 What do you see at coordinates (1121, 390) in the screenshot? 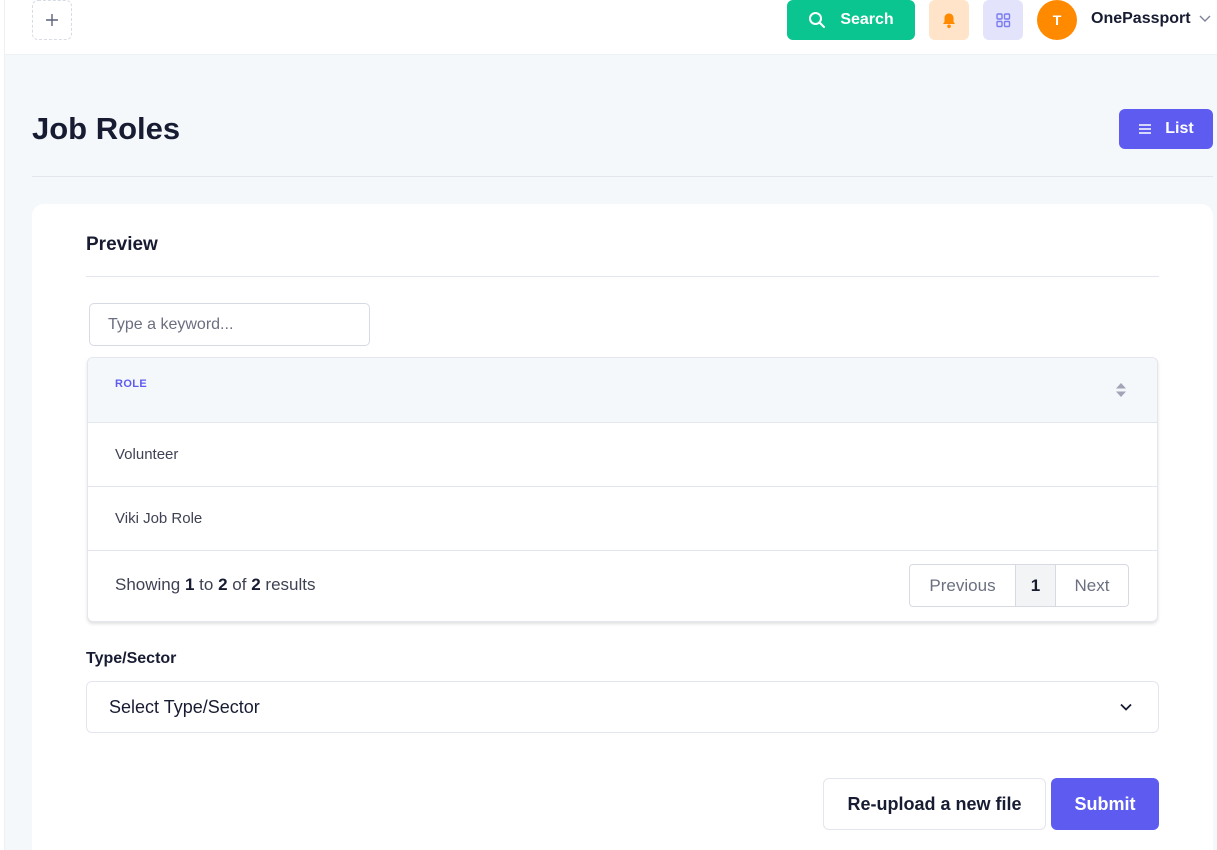
I see `sort-icon` at bounding box center [1121, 390].